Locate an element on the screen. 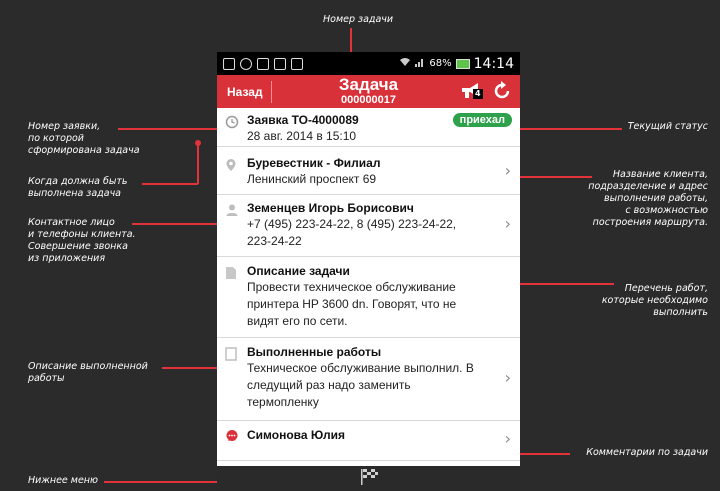  contact-phones-line-2: 223-24-22 is located at coordinates (371, 241).